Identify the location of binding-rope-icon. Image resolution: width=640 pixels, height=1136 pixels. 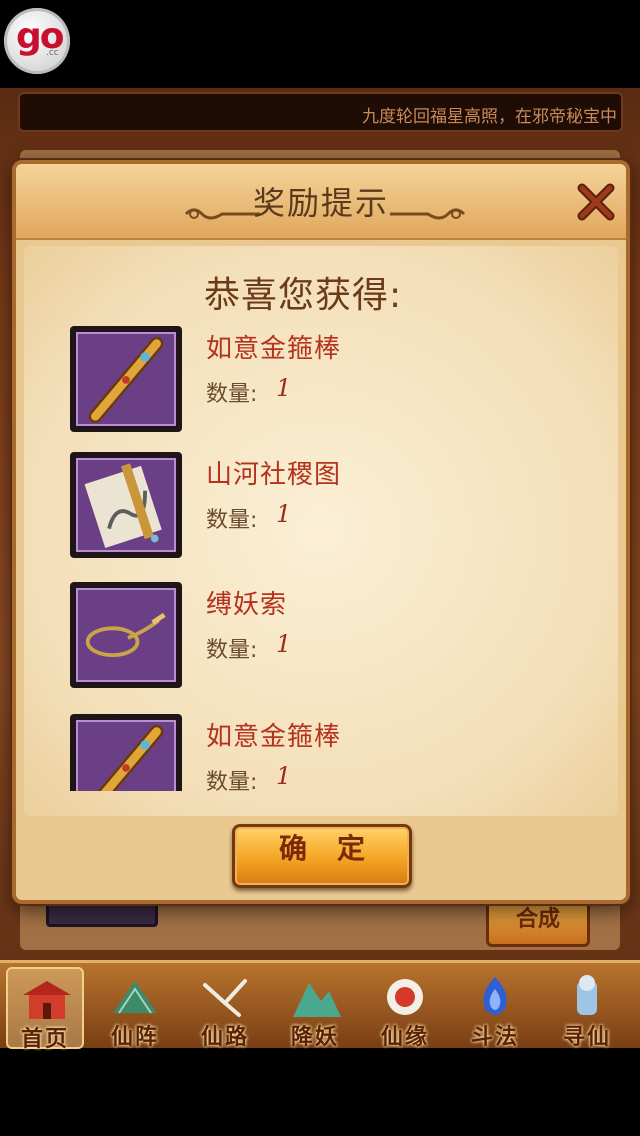
(125, 635).